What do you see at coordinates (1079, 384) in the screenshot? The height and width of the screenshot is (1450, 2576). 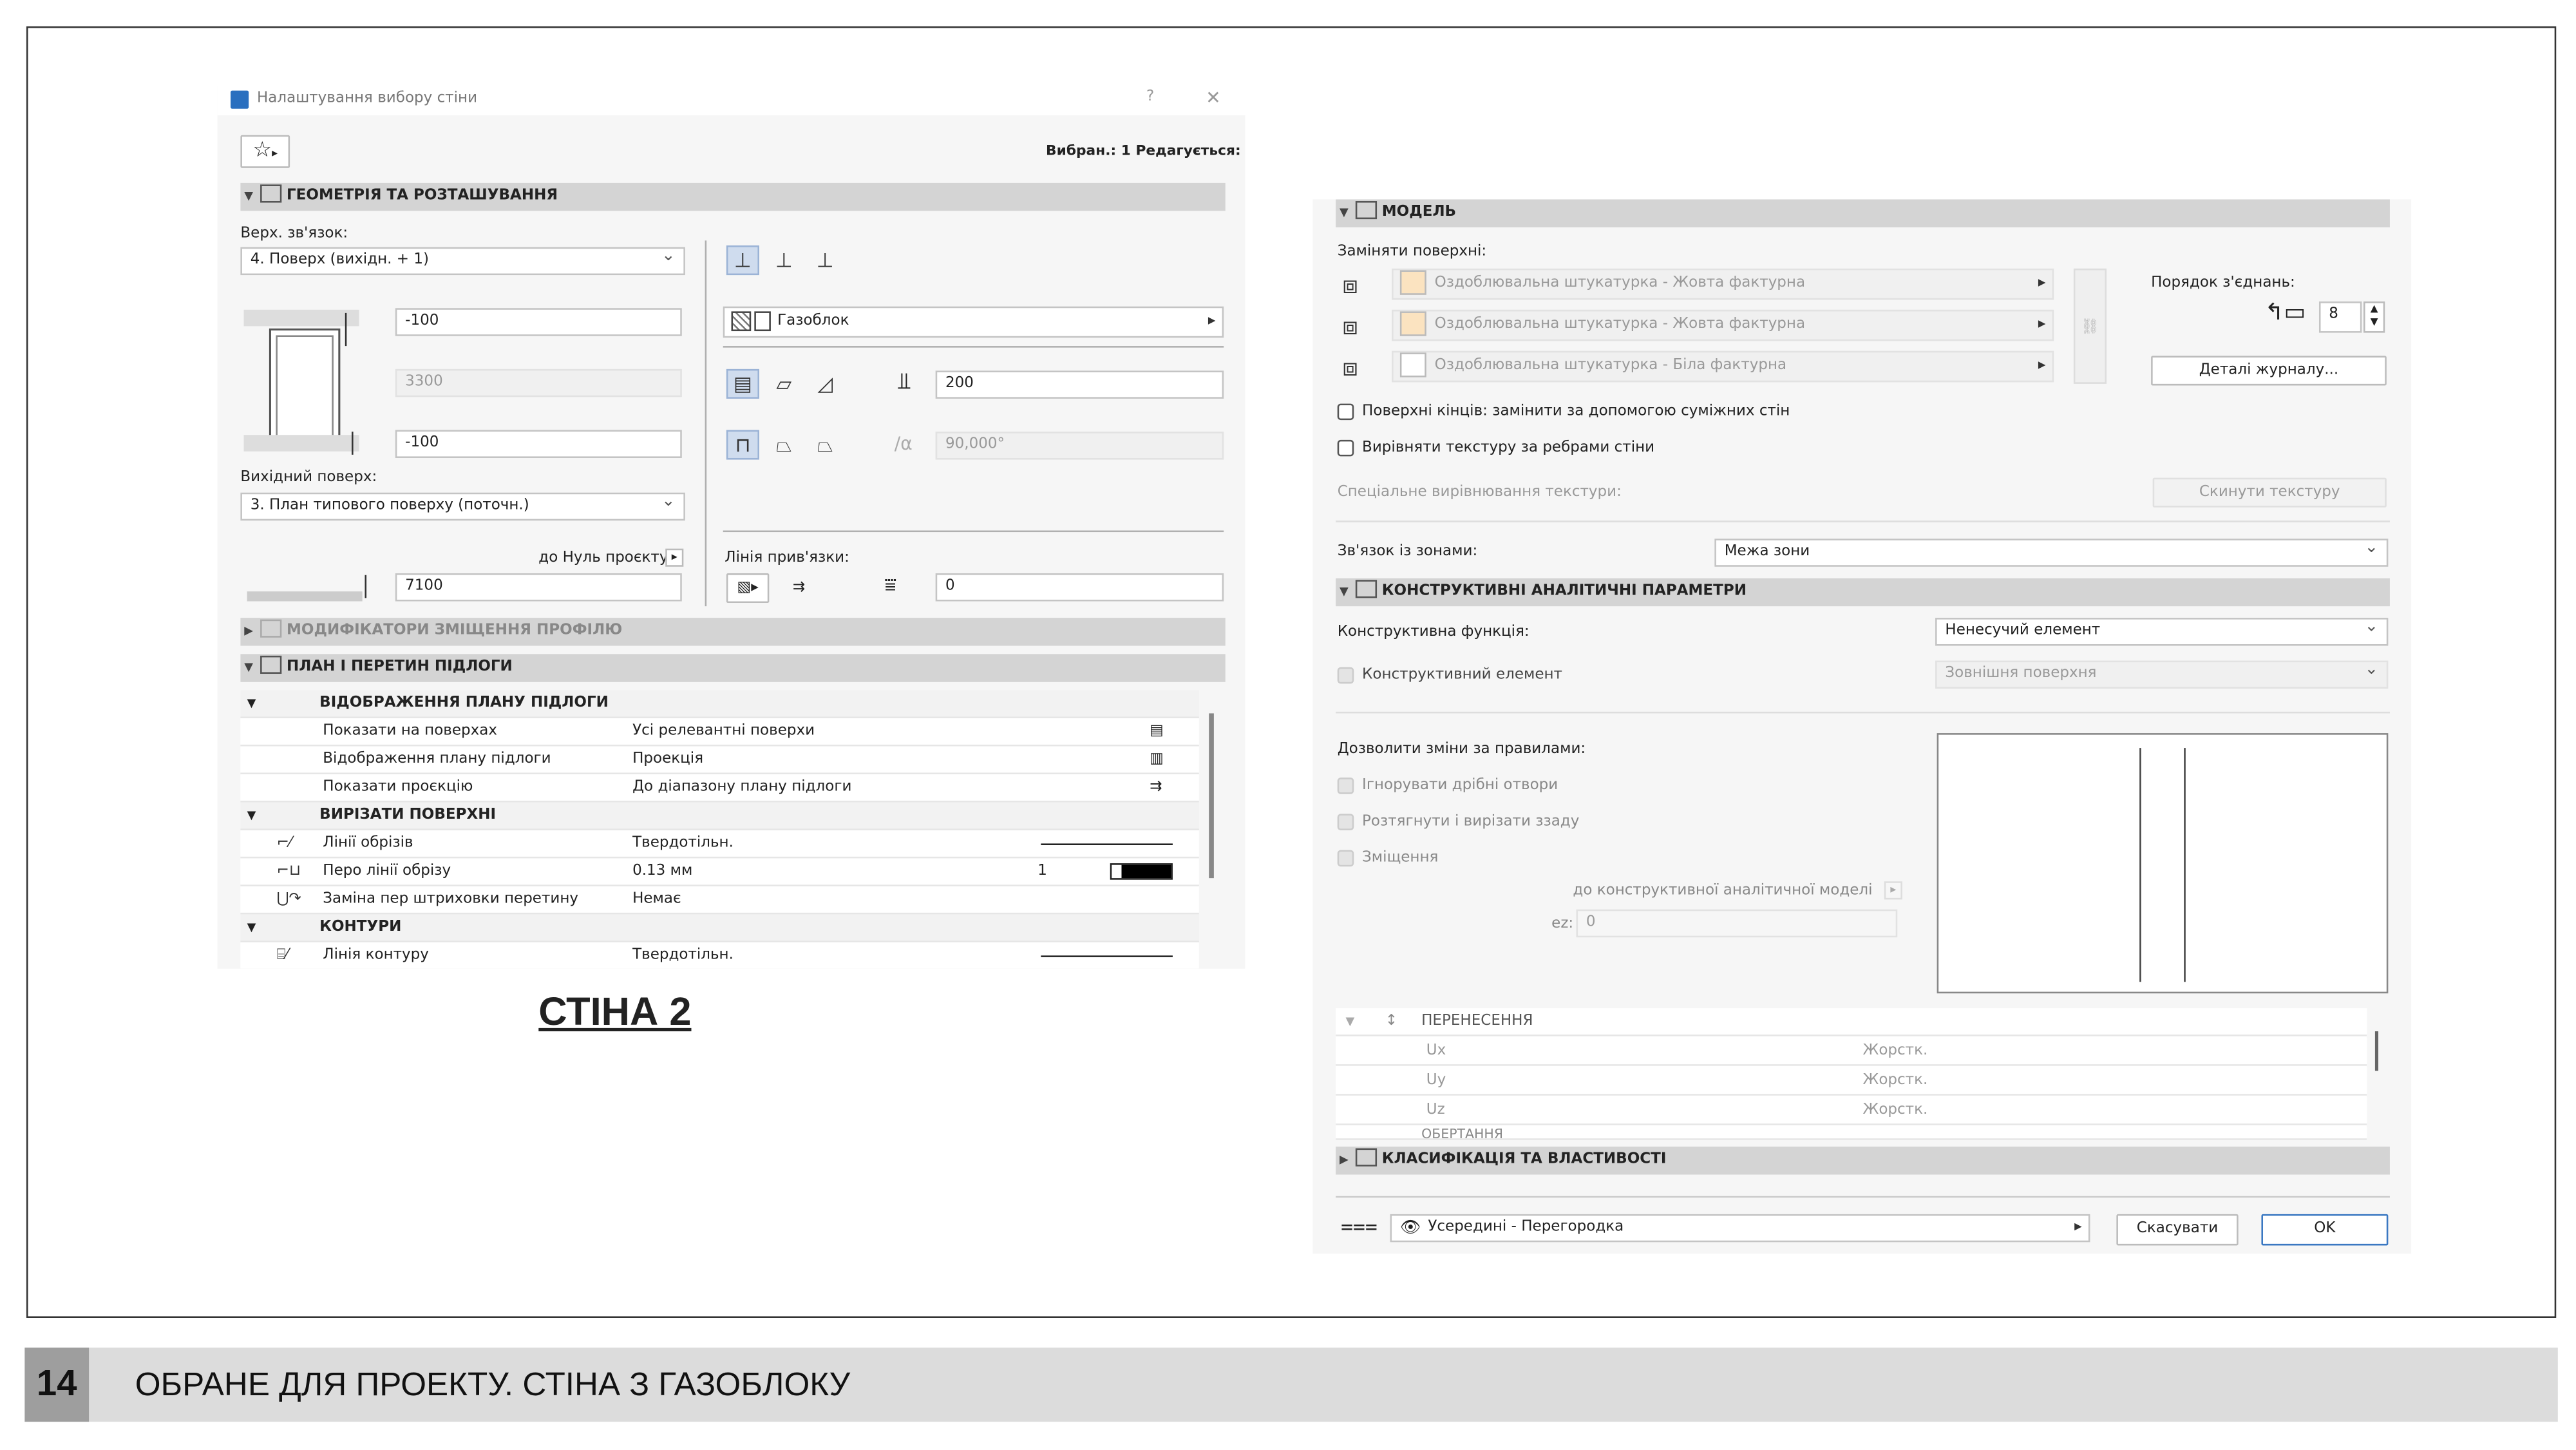 I see `thickness-field: 200` at bounding box center [1079, 384].